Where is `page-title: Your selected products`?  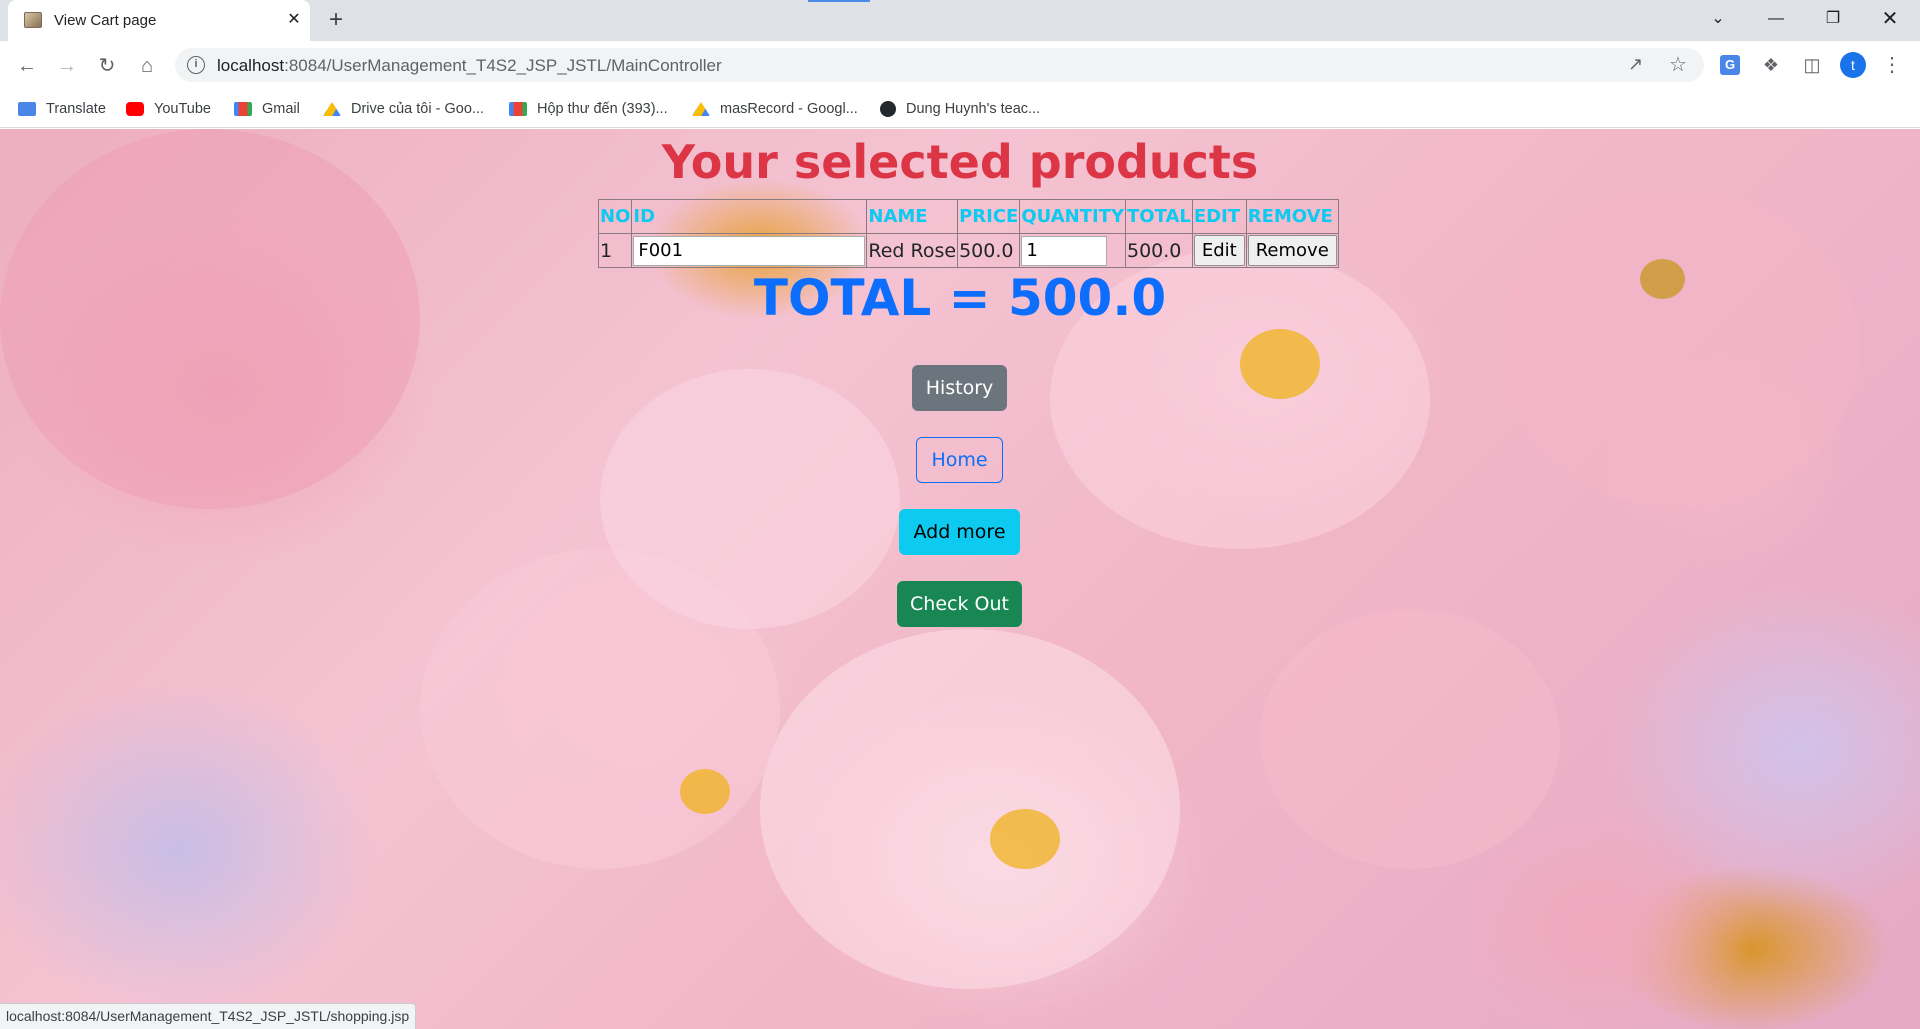 page-title: Your selected products is located at coordinates (960, 162).